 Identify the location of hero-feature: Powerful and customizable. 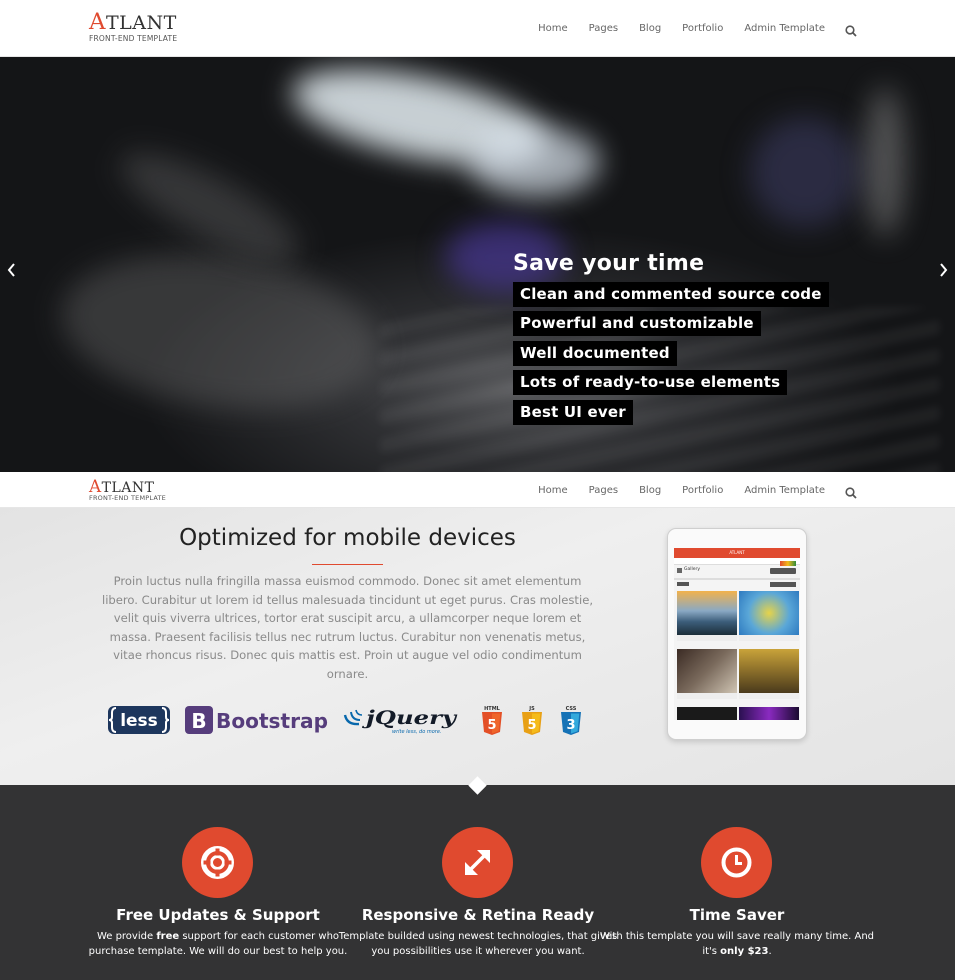
(637, 323).